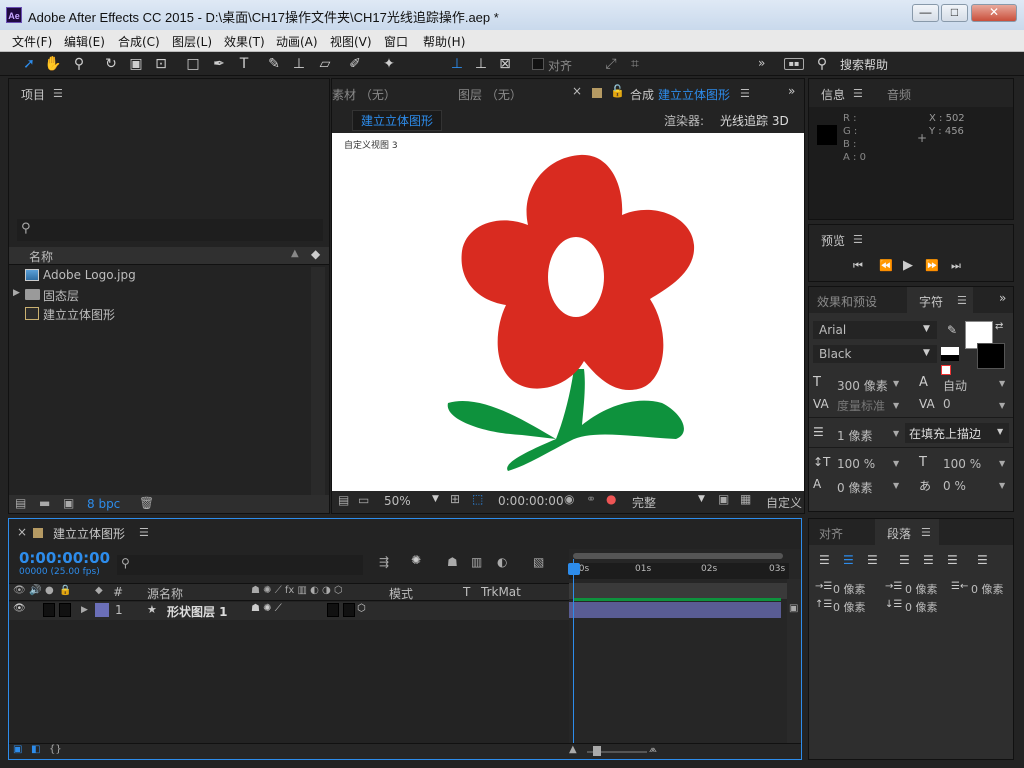  What do you see at coordinates (849, 589) in the screenshot?
I see `indent-left-value: 0 像素` at bounding box center [849, 589].